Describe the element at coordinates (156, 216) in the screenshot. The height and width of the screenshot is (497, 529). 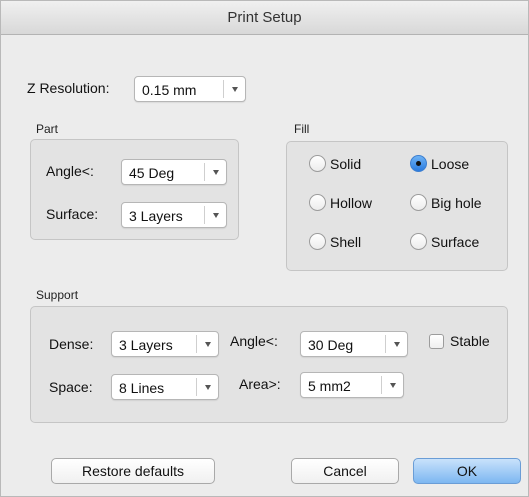
I see `part-surface-value: 3 Layers` at that location.